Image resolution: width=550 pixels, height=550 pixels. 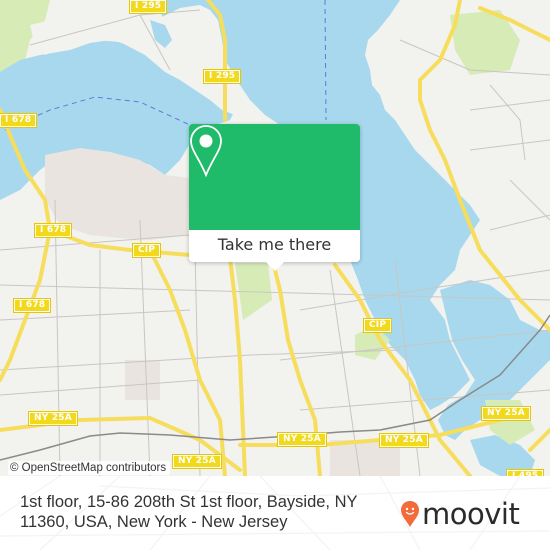 I want to click on popup-header, so click(x=274, y=177).